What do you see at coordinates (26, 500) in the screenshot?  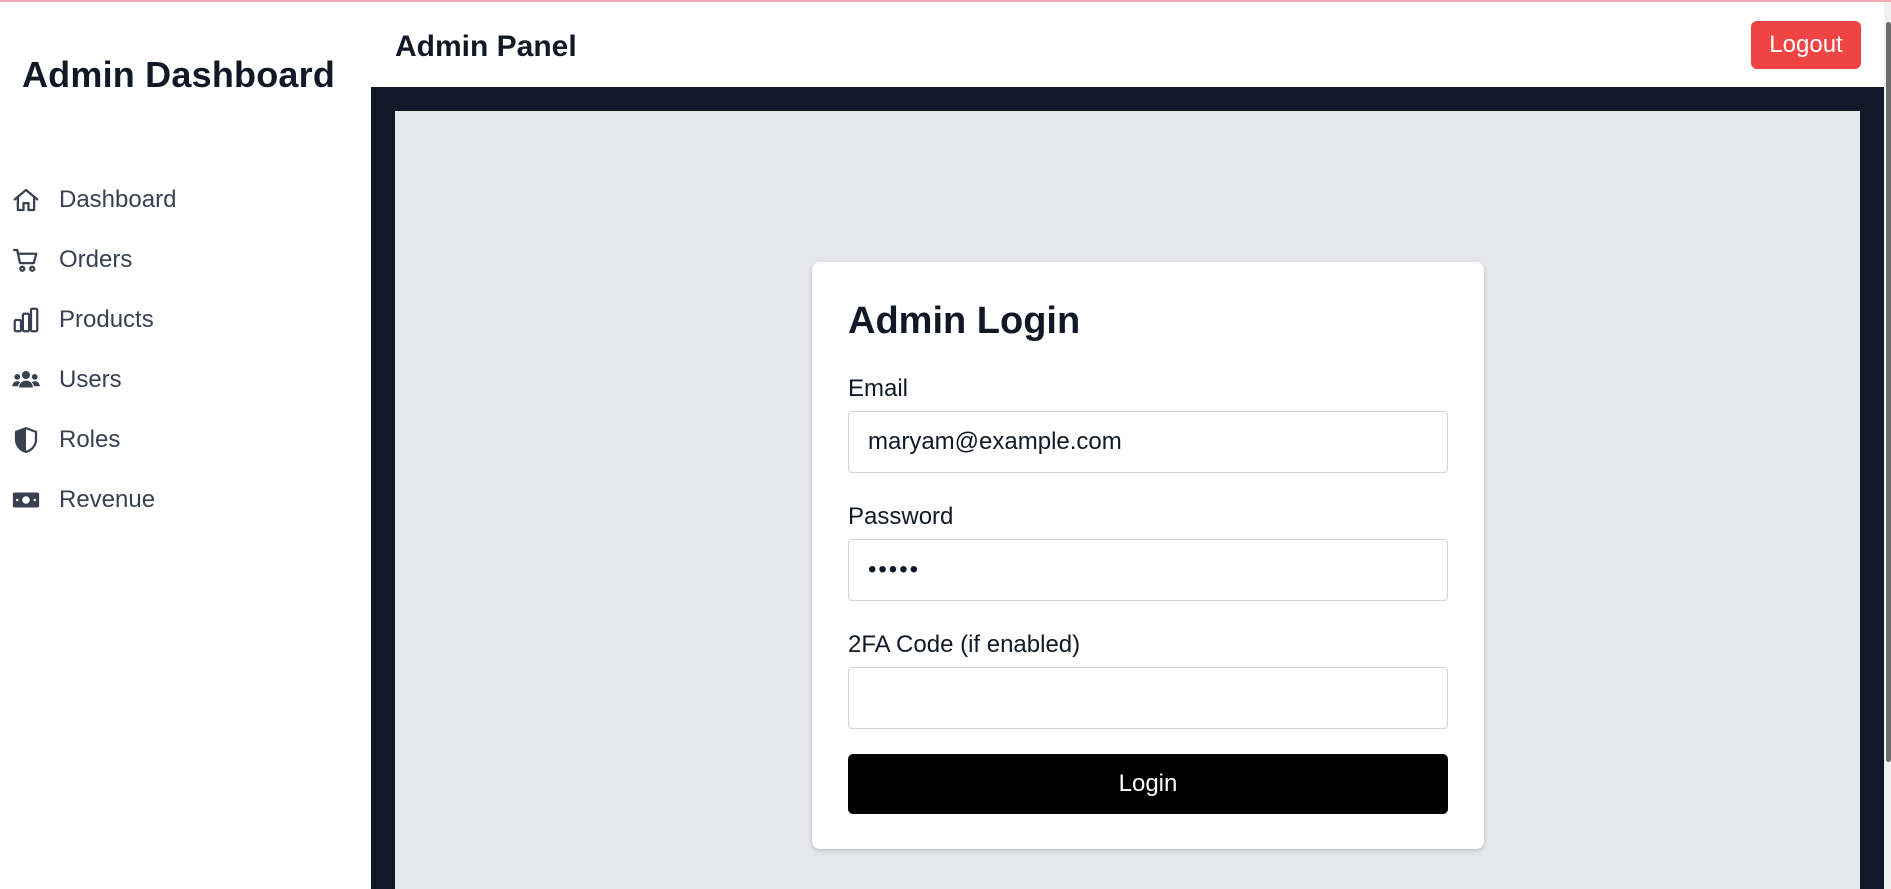 I see `money-icon` at bounding box center [26, 500].